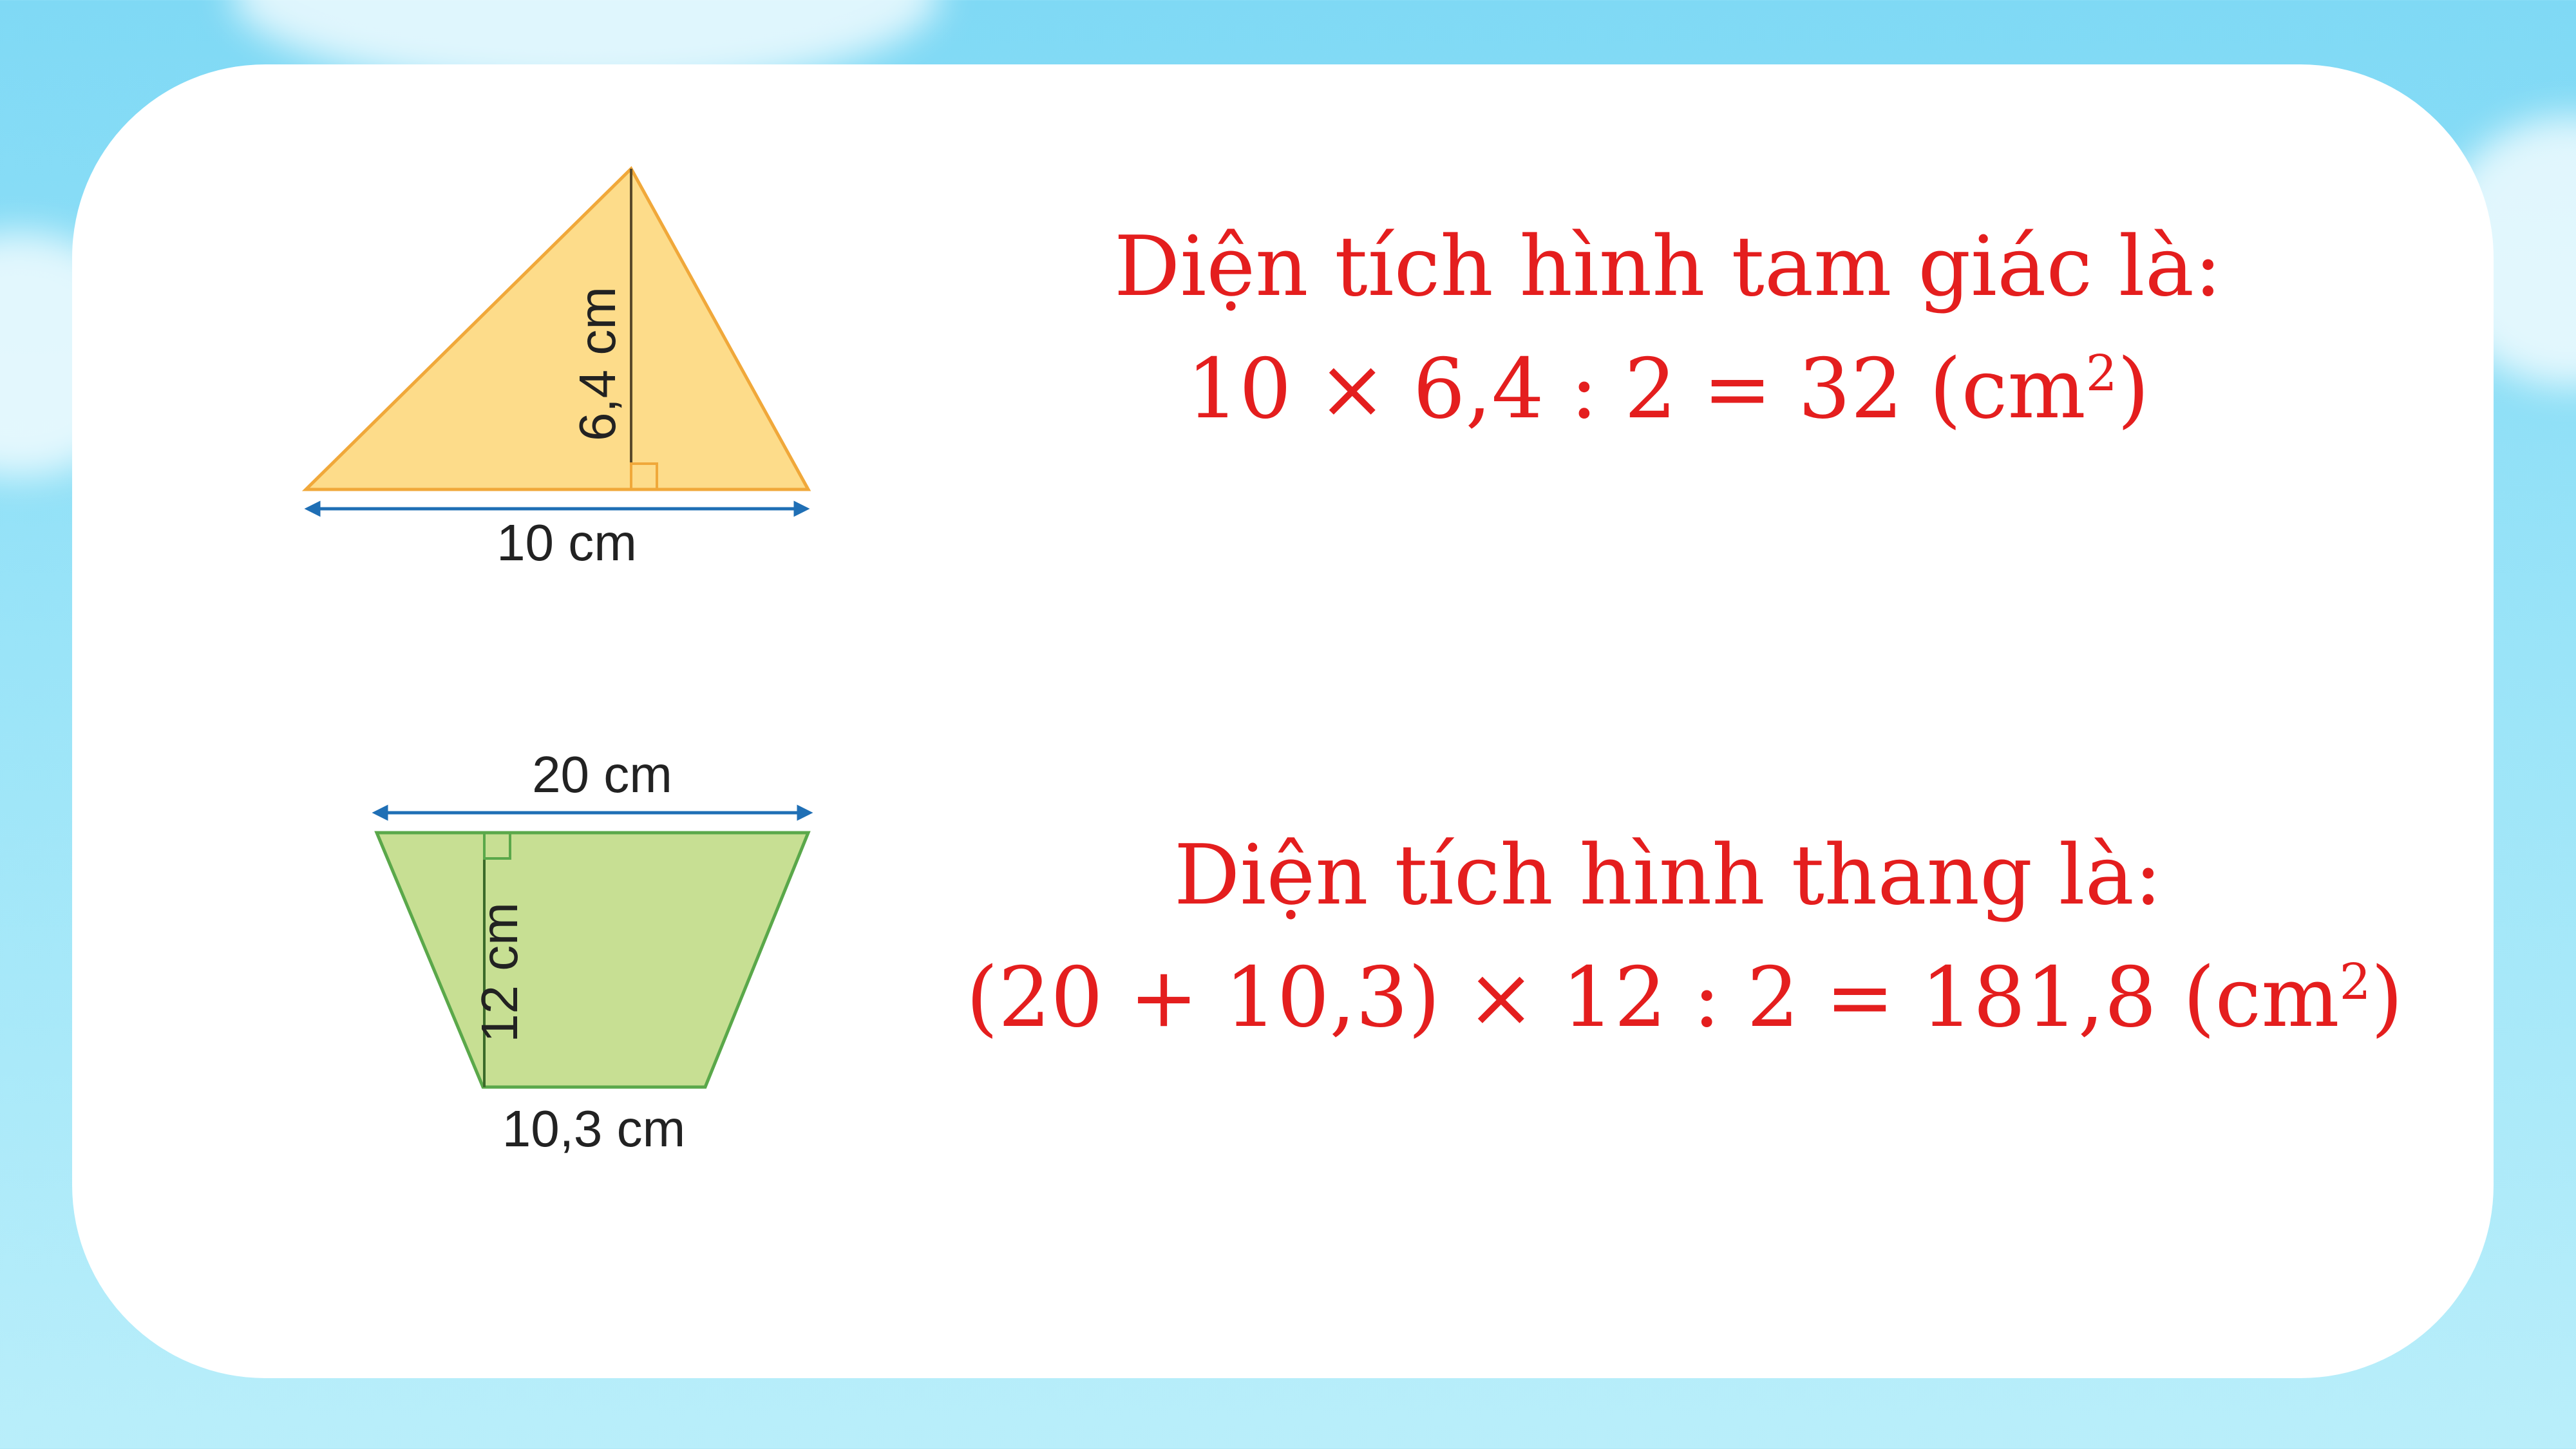 This screenshot has height=1449, width=2576. What do you see at coordinates (556, 328) in the screenshot?
I see `triangle-shape` at bounding box center [556, 328].